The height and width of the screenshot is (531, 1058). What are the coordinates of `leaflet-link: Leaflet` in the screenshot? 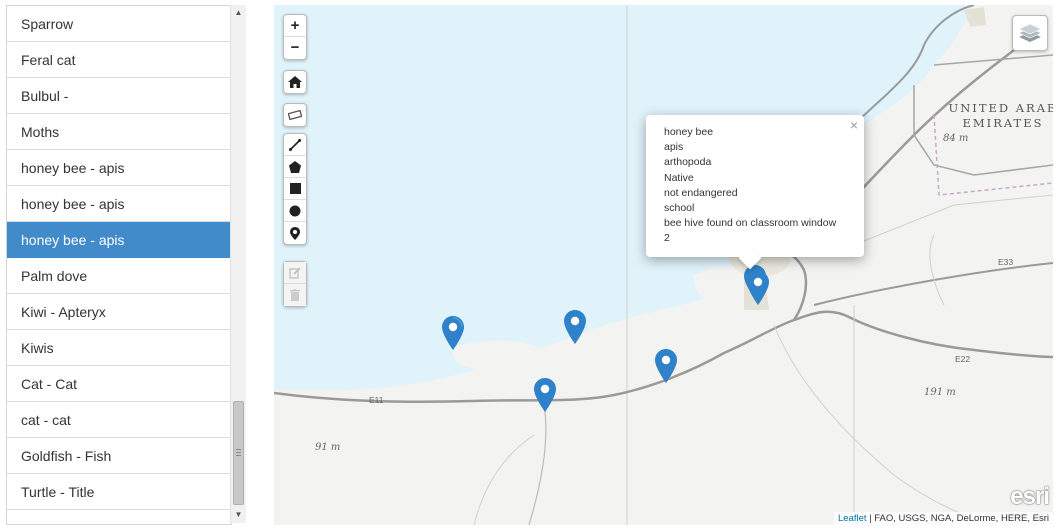 It's located at (852, 518).